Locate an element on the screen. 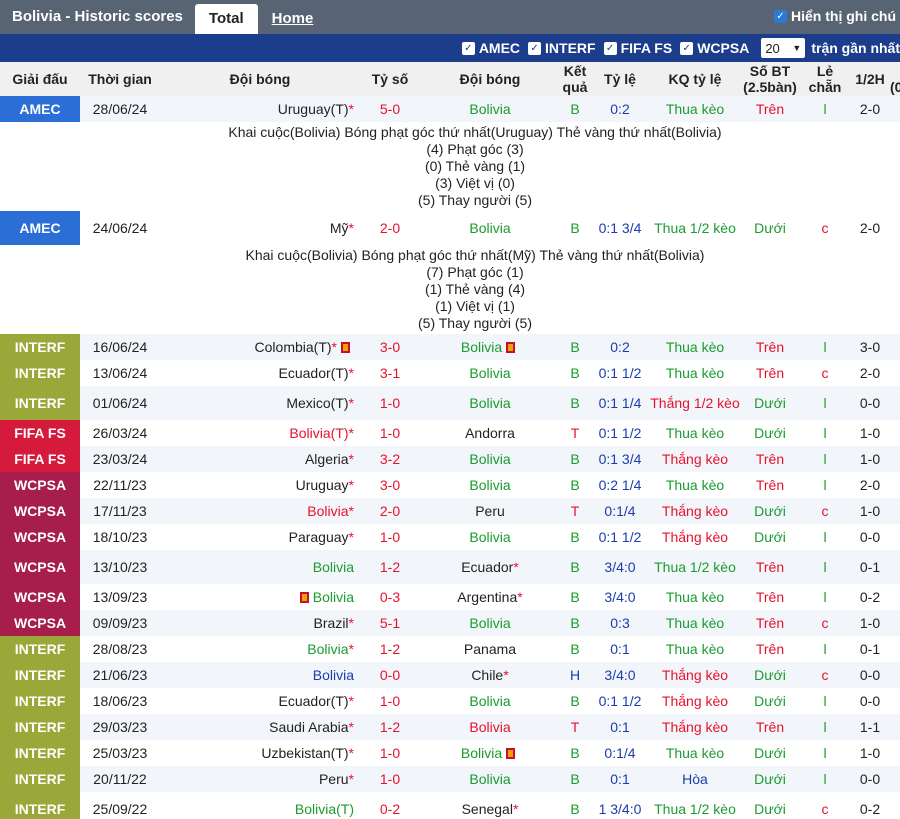 The image size is (900, 819). home-team-cell: Uzbekistan(T)* is located at coordinates (260, 753).